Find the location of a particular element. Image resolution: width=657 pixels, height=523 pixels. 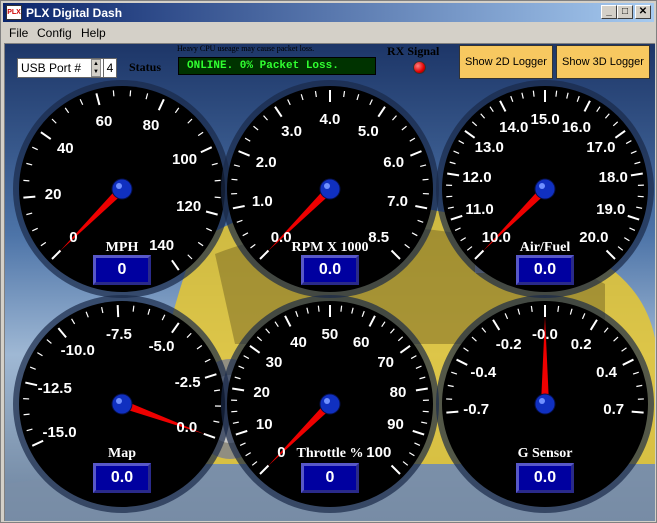

menu-config: Config is located at coordinates (54, 33).